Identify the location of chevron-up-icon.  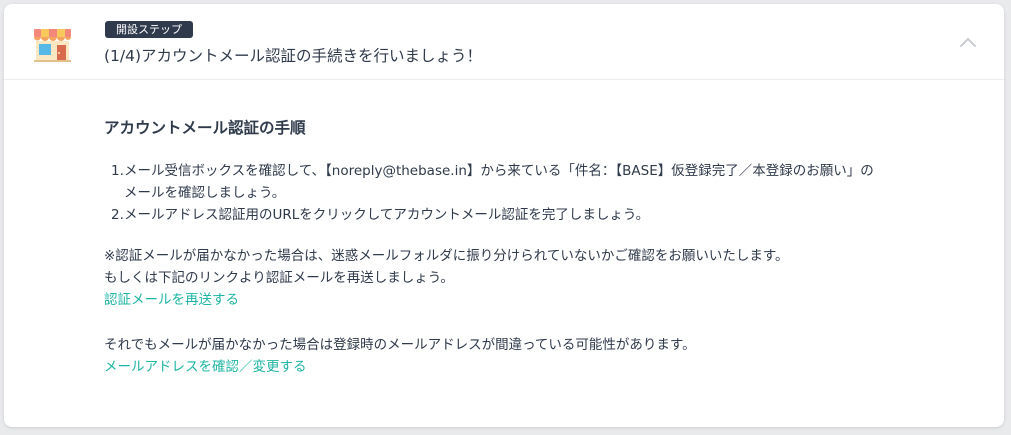
(968, 42).